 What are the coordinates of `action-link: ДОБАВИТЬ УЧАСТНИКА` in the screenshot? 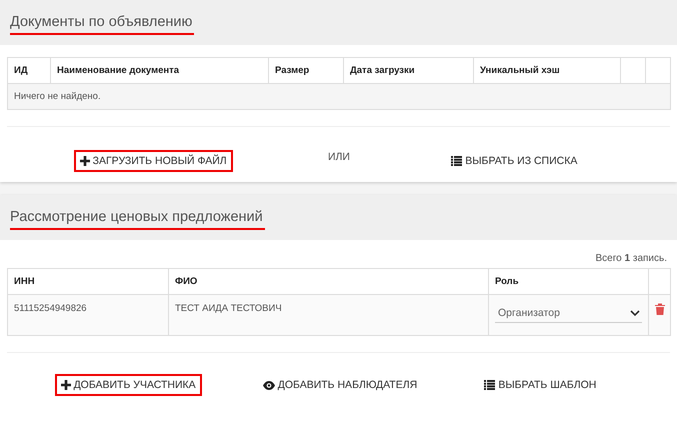 It's located at (128, 385).